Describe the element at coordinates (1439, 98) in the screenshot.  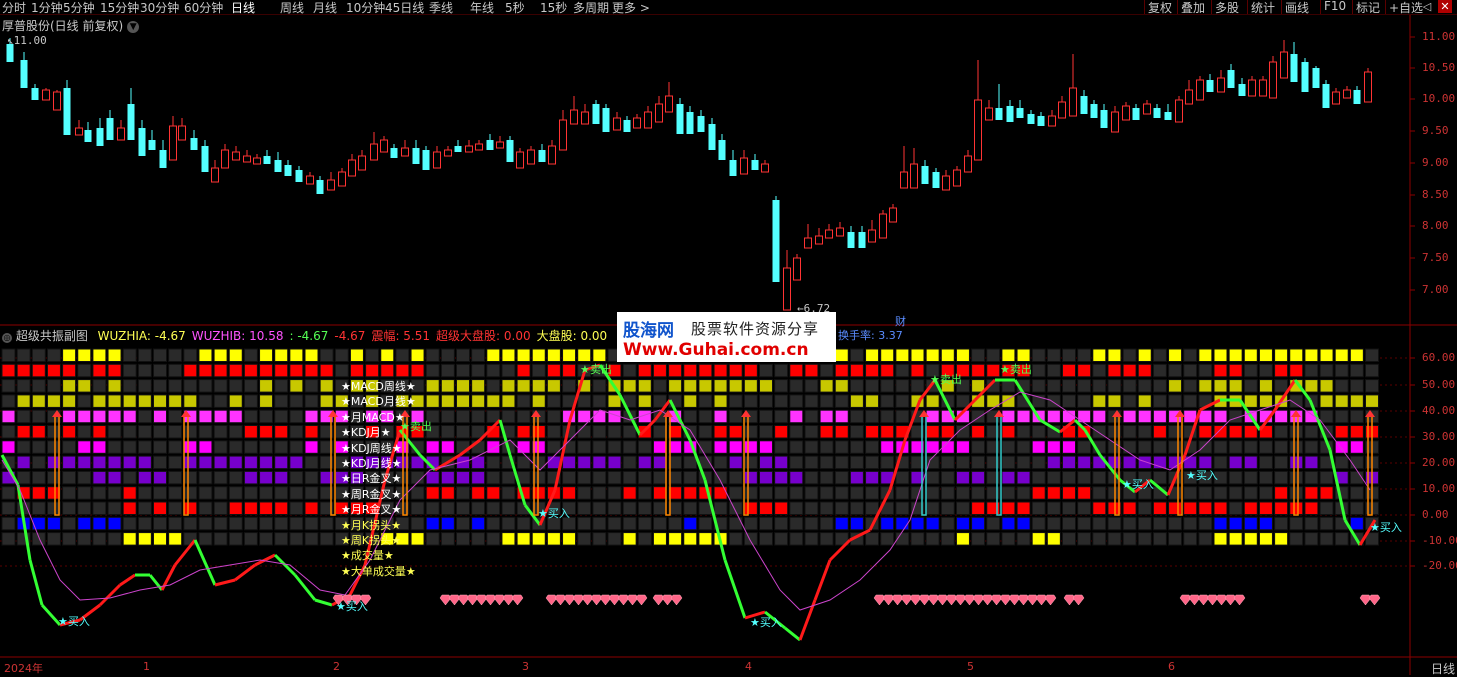
I see `price-tick: 10.00` at that location.